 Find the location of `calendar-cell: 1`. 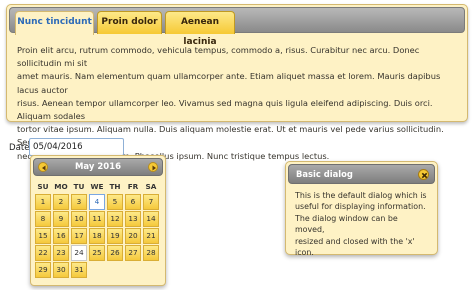

calendar-cell: 1 is located at coordinates (43, 202).